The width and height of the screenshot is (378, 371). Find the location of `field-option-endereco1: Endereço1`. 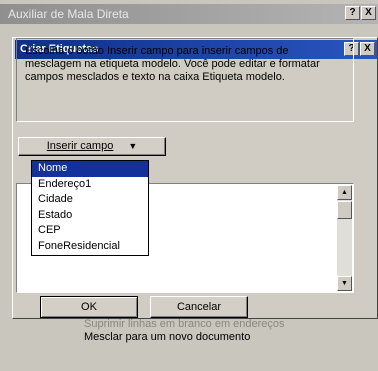

field-option-endereco1: Endereço1 is located at coordinates (90, 185).